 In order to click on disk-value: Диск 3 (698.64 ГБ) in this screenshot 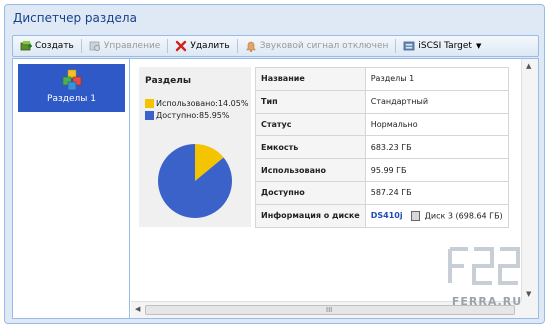, I will do `click(463, 216)`.